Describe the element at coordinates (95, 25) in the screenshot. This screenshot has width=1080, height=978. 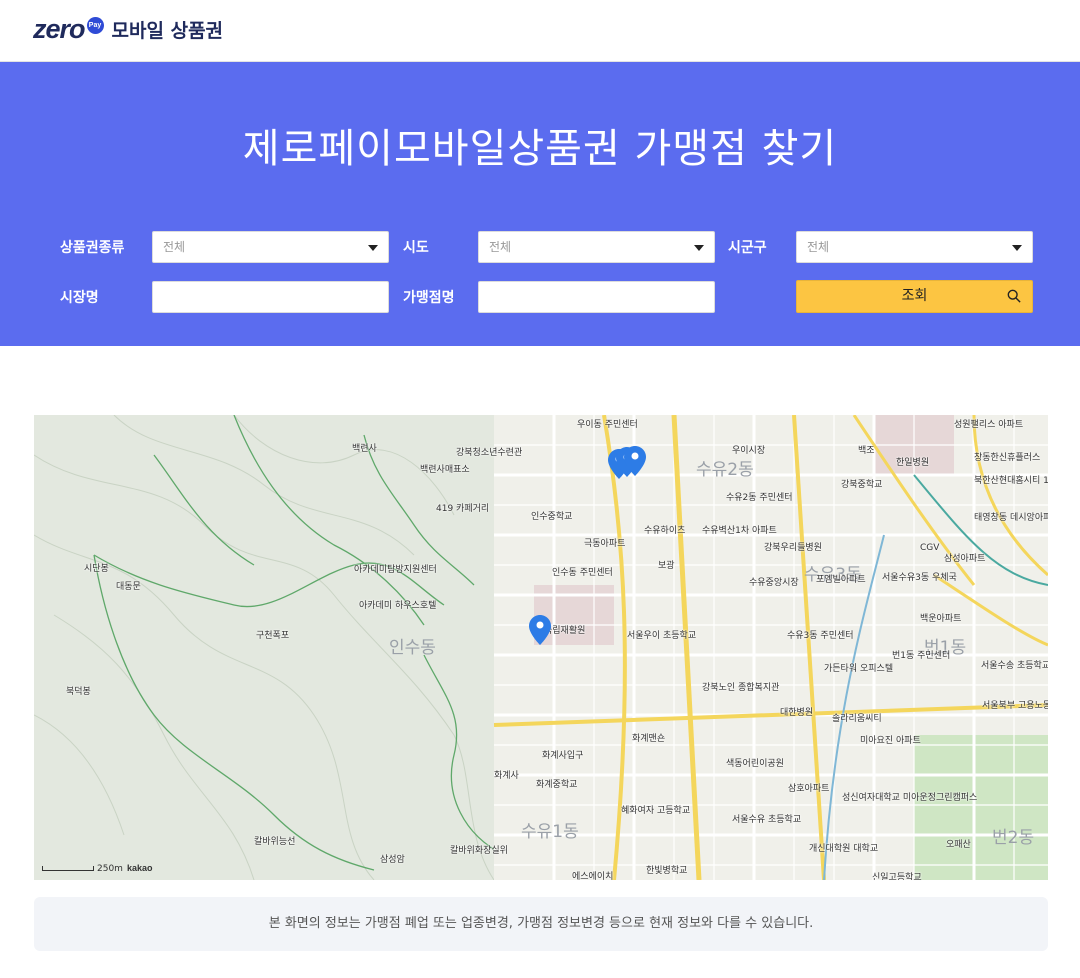
I see `logo-pay-badge: Pay` at that location.